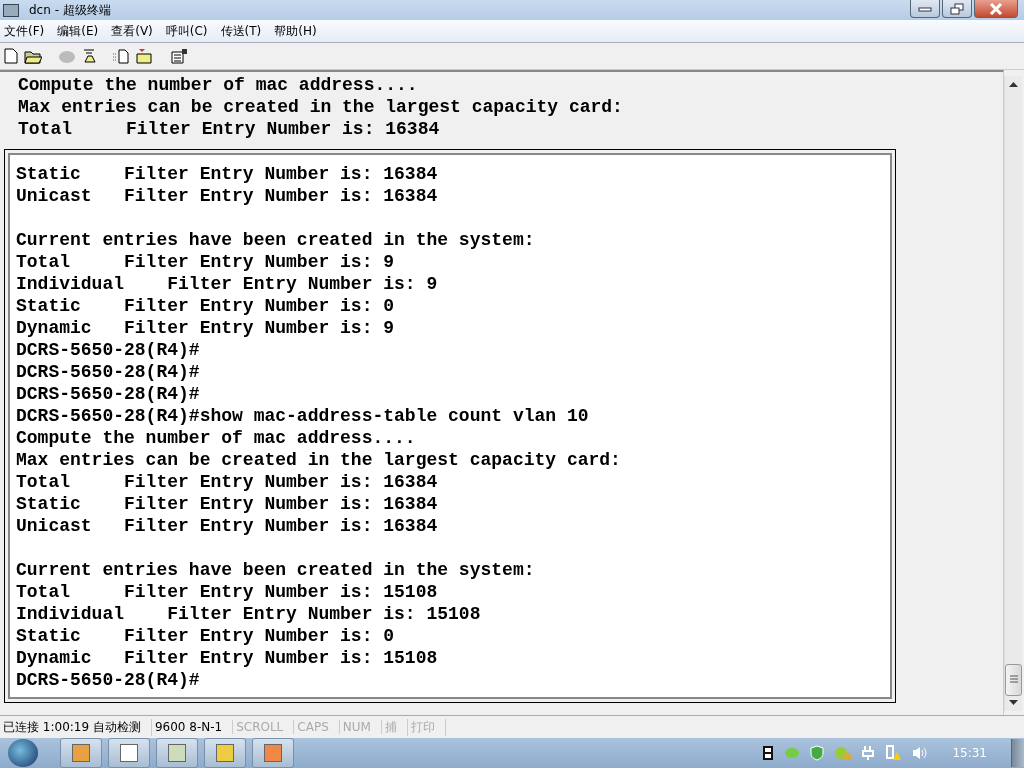 This screenshot has width=1024, height=768. What do you see at coordinates (179, 56) in the screenshot?
I see `properties-icon` at bounding box center [179, 56].